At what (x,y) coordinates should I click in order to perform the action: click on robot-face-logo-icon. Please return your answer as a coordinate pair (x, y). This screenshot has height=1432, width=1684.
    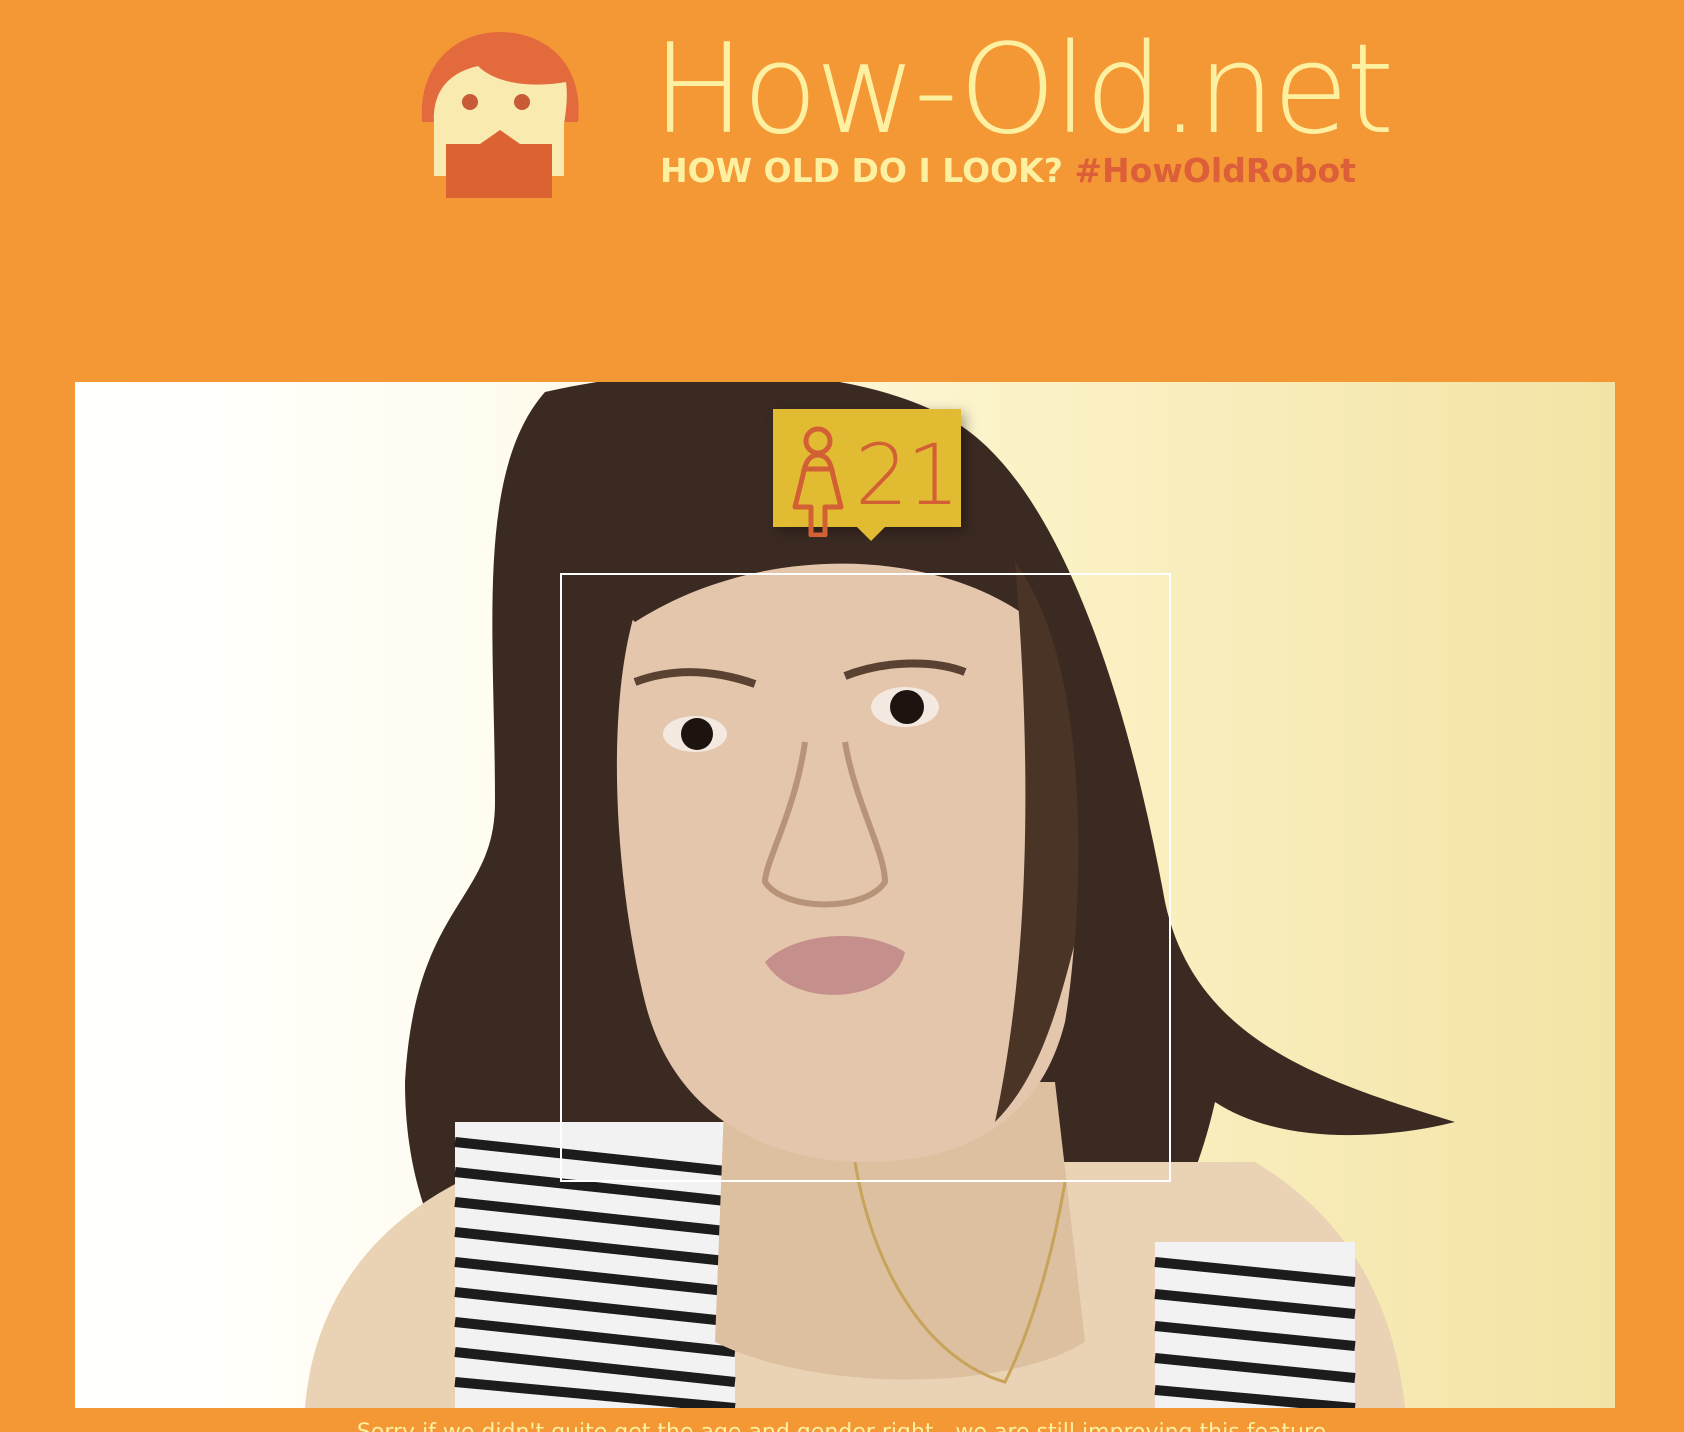
    Looking at the image, I should click on (500, 115).